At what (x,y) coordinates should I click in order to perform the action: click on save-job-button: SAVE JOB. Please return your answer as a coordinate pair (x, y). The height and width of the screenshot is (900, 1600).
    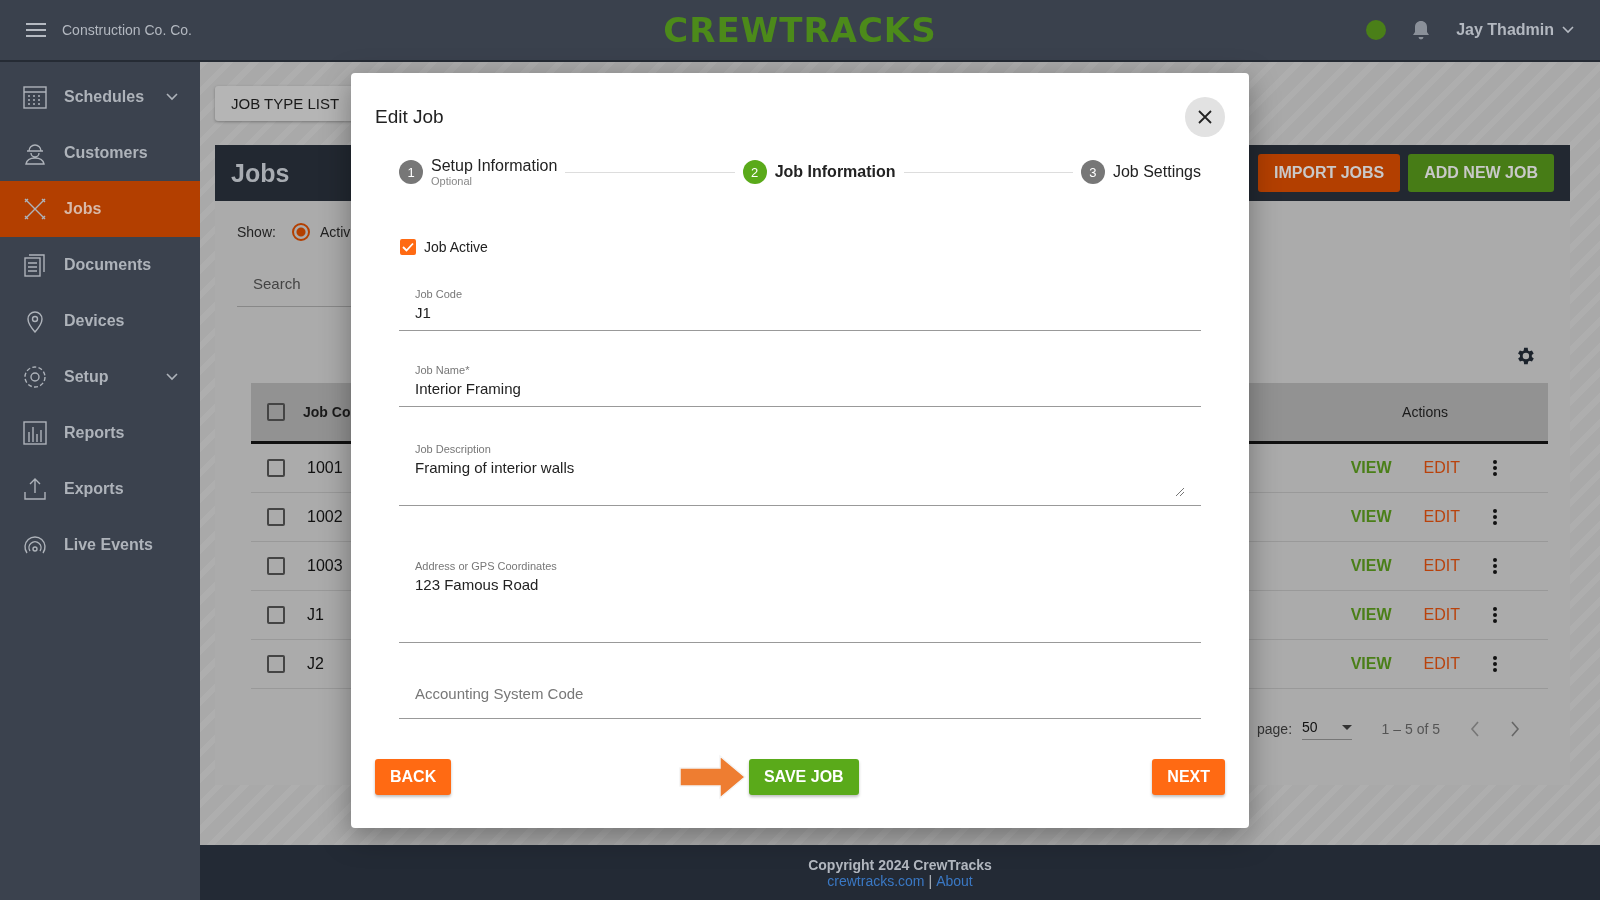
    Looking at the image, I should click on (803, 777).